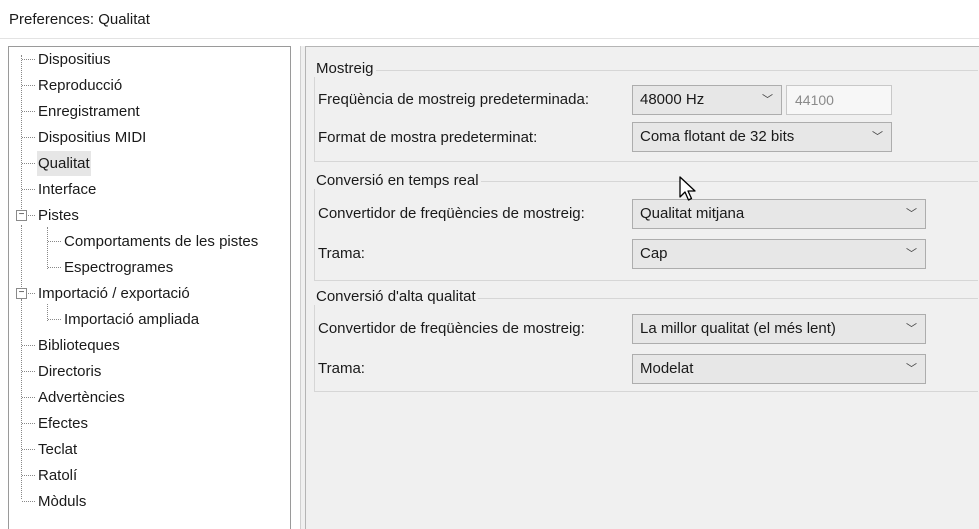 This screenshot has width=979, height=529. What do you see at coordinates (451, 328) in the screenshot?
I see `highquality-converter-label: Convertidor de freqüències de mostreig:` at bounding box center [451, 328].